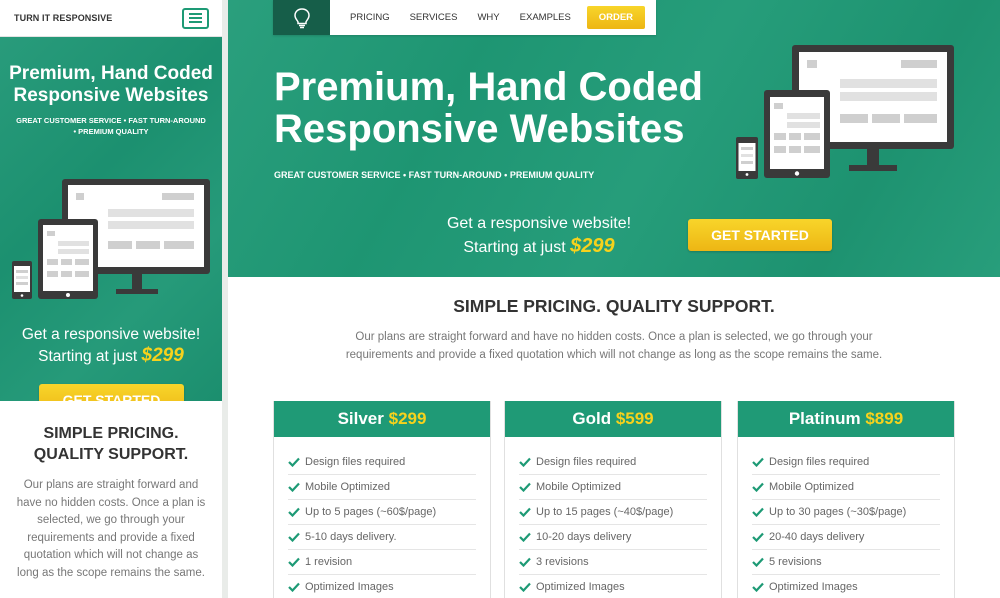  What do you see at coordinates (817, 537) in the screenshot?
I see `plan-feature-text: 20-40 days delivery` at bounding box center [817, 537].